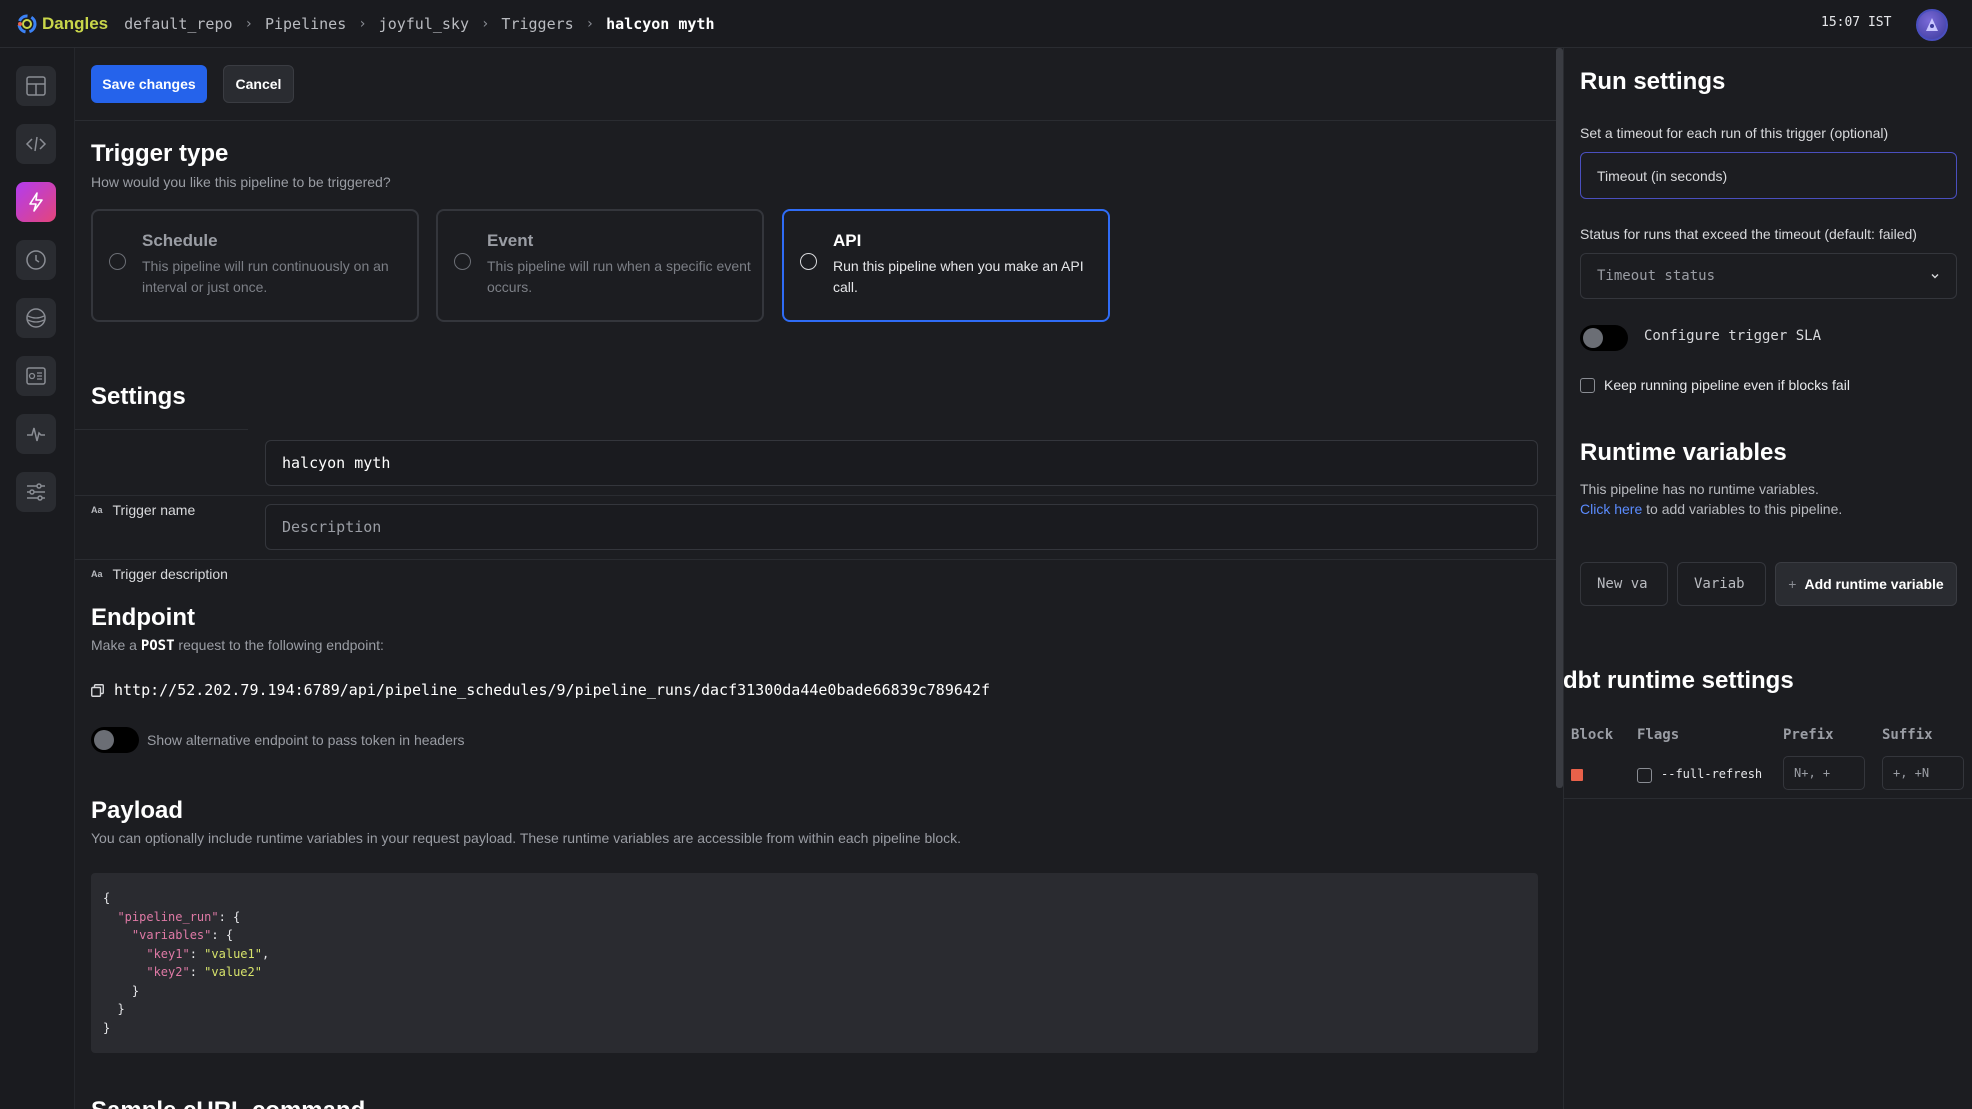  I want to click on label-text: Trigger name, so click(154, 510).